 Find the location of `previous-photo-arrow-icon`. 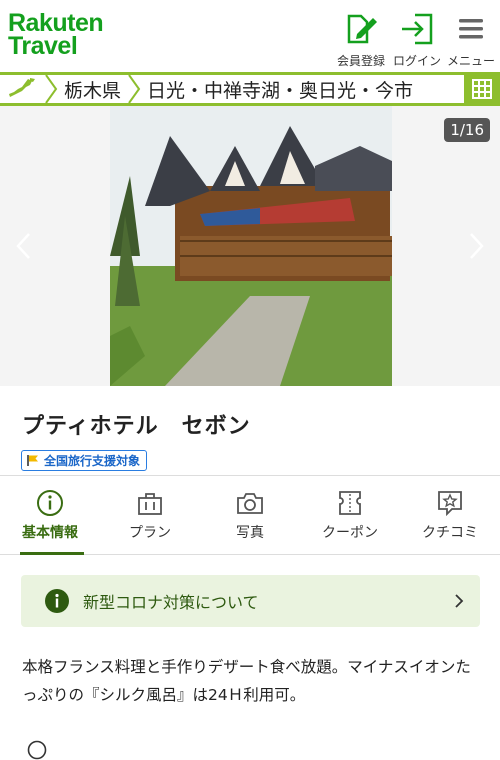

previous-photo-arrow-icon is located at coordinates (24, 246).